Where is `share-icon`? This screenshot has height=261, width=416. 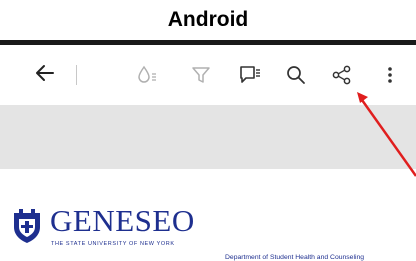
share-icon is located at coordinates (341, 75).